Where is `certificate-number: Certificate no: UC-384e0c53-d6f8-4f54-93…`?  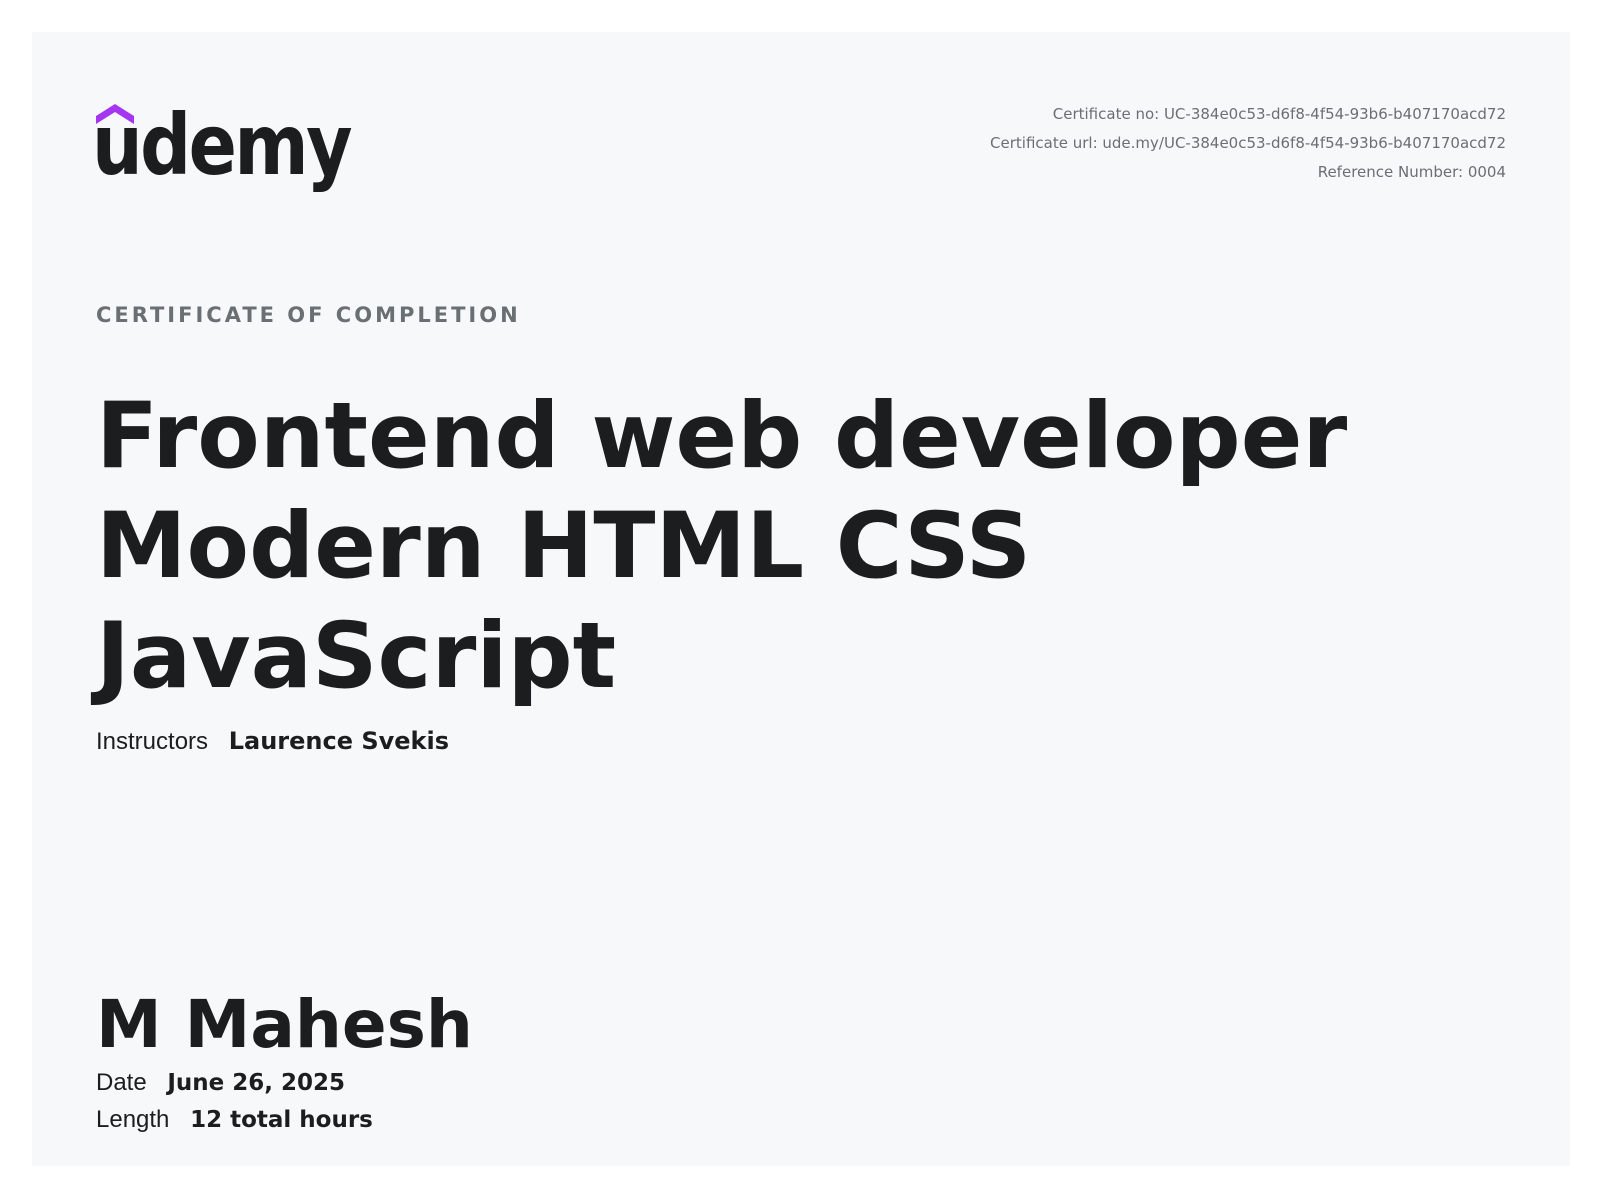
certificate-number: Certificate no: UC-384e0c53-d6f8-4f54-93… is located at coordinates (1279, 114).